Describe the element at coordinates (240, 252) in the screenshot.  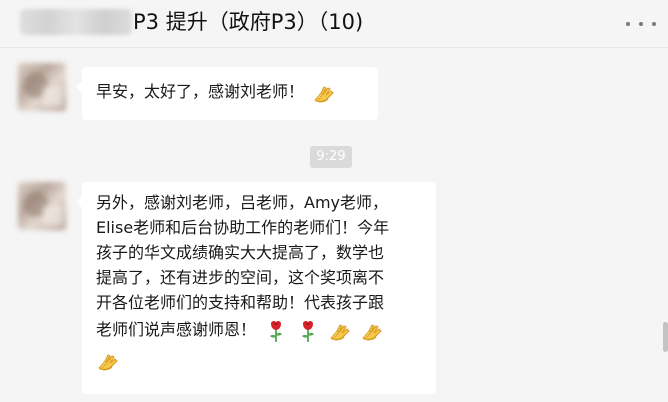
I see `message-line: 孩子的华文成绩确实大大提高了，数学也` at that location.